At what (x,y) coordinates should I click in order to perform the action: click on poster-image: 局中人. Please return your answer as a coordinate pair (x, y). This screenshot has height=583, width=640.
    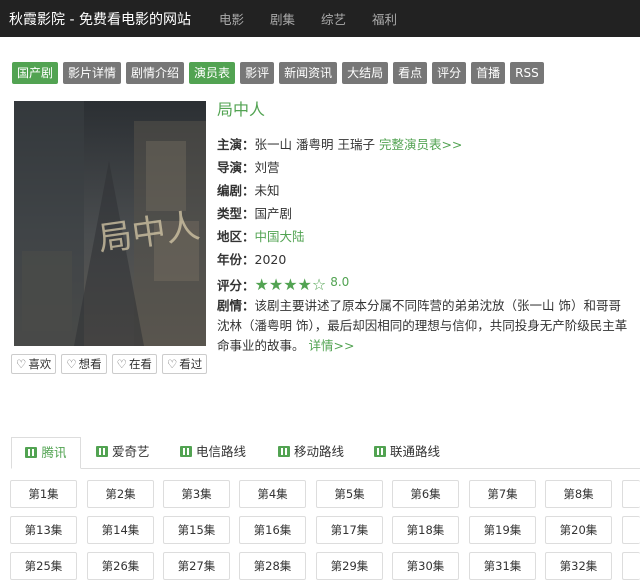
    Looking at the image, I should click on (110, 223).